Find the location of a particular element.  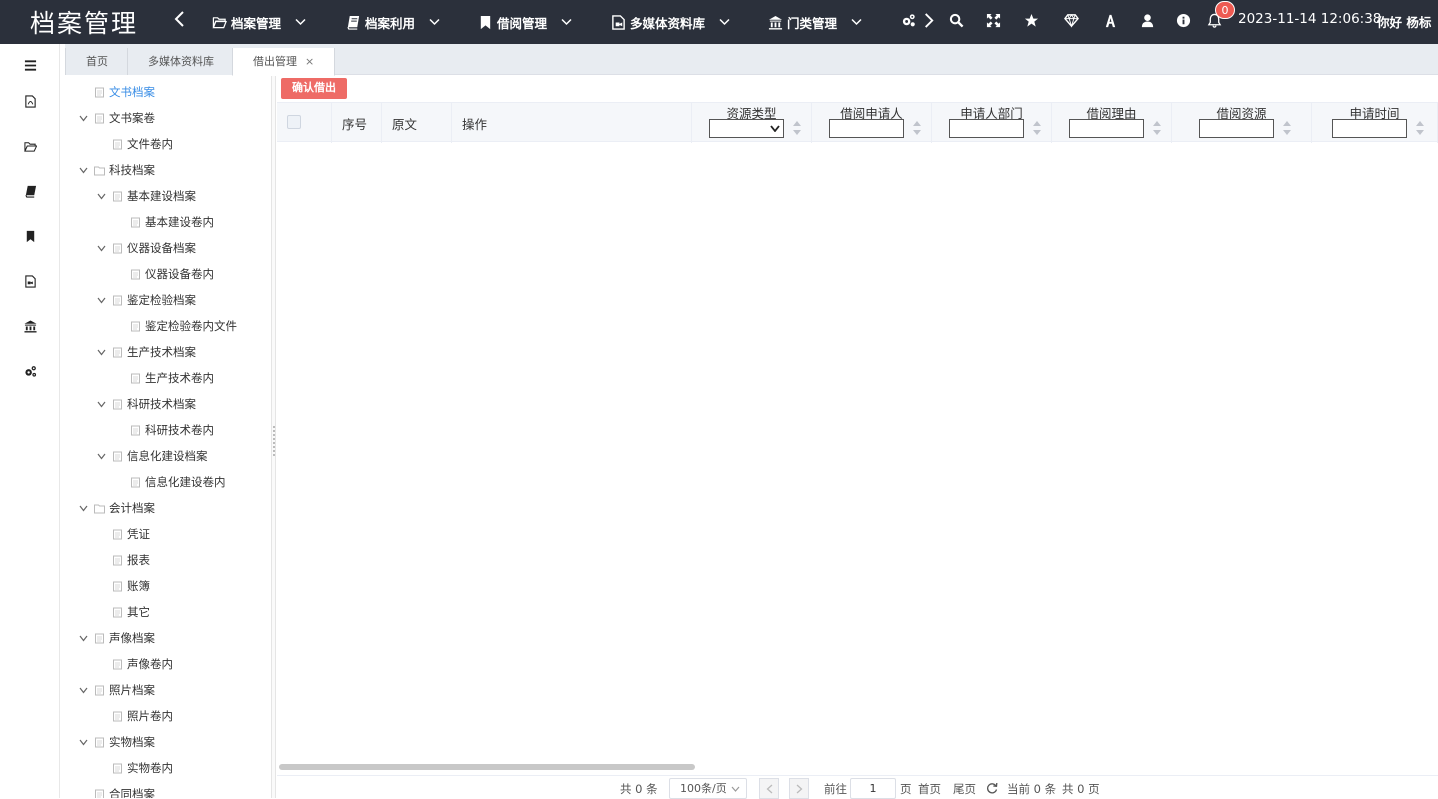

tree-node: 仪器设备卷内 is located at coordinates (163, 274).